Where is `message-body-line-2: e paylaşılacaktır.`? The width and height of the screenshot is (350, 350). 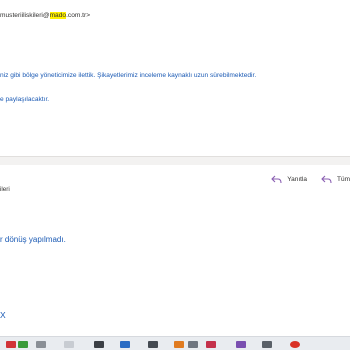
message-body-line-2: e paylaşılacaktır. is located at coordinates (25, 99).